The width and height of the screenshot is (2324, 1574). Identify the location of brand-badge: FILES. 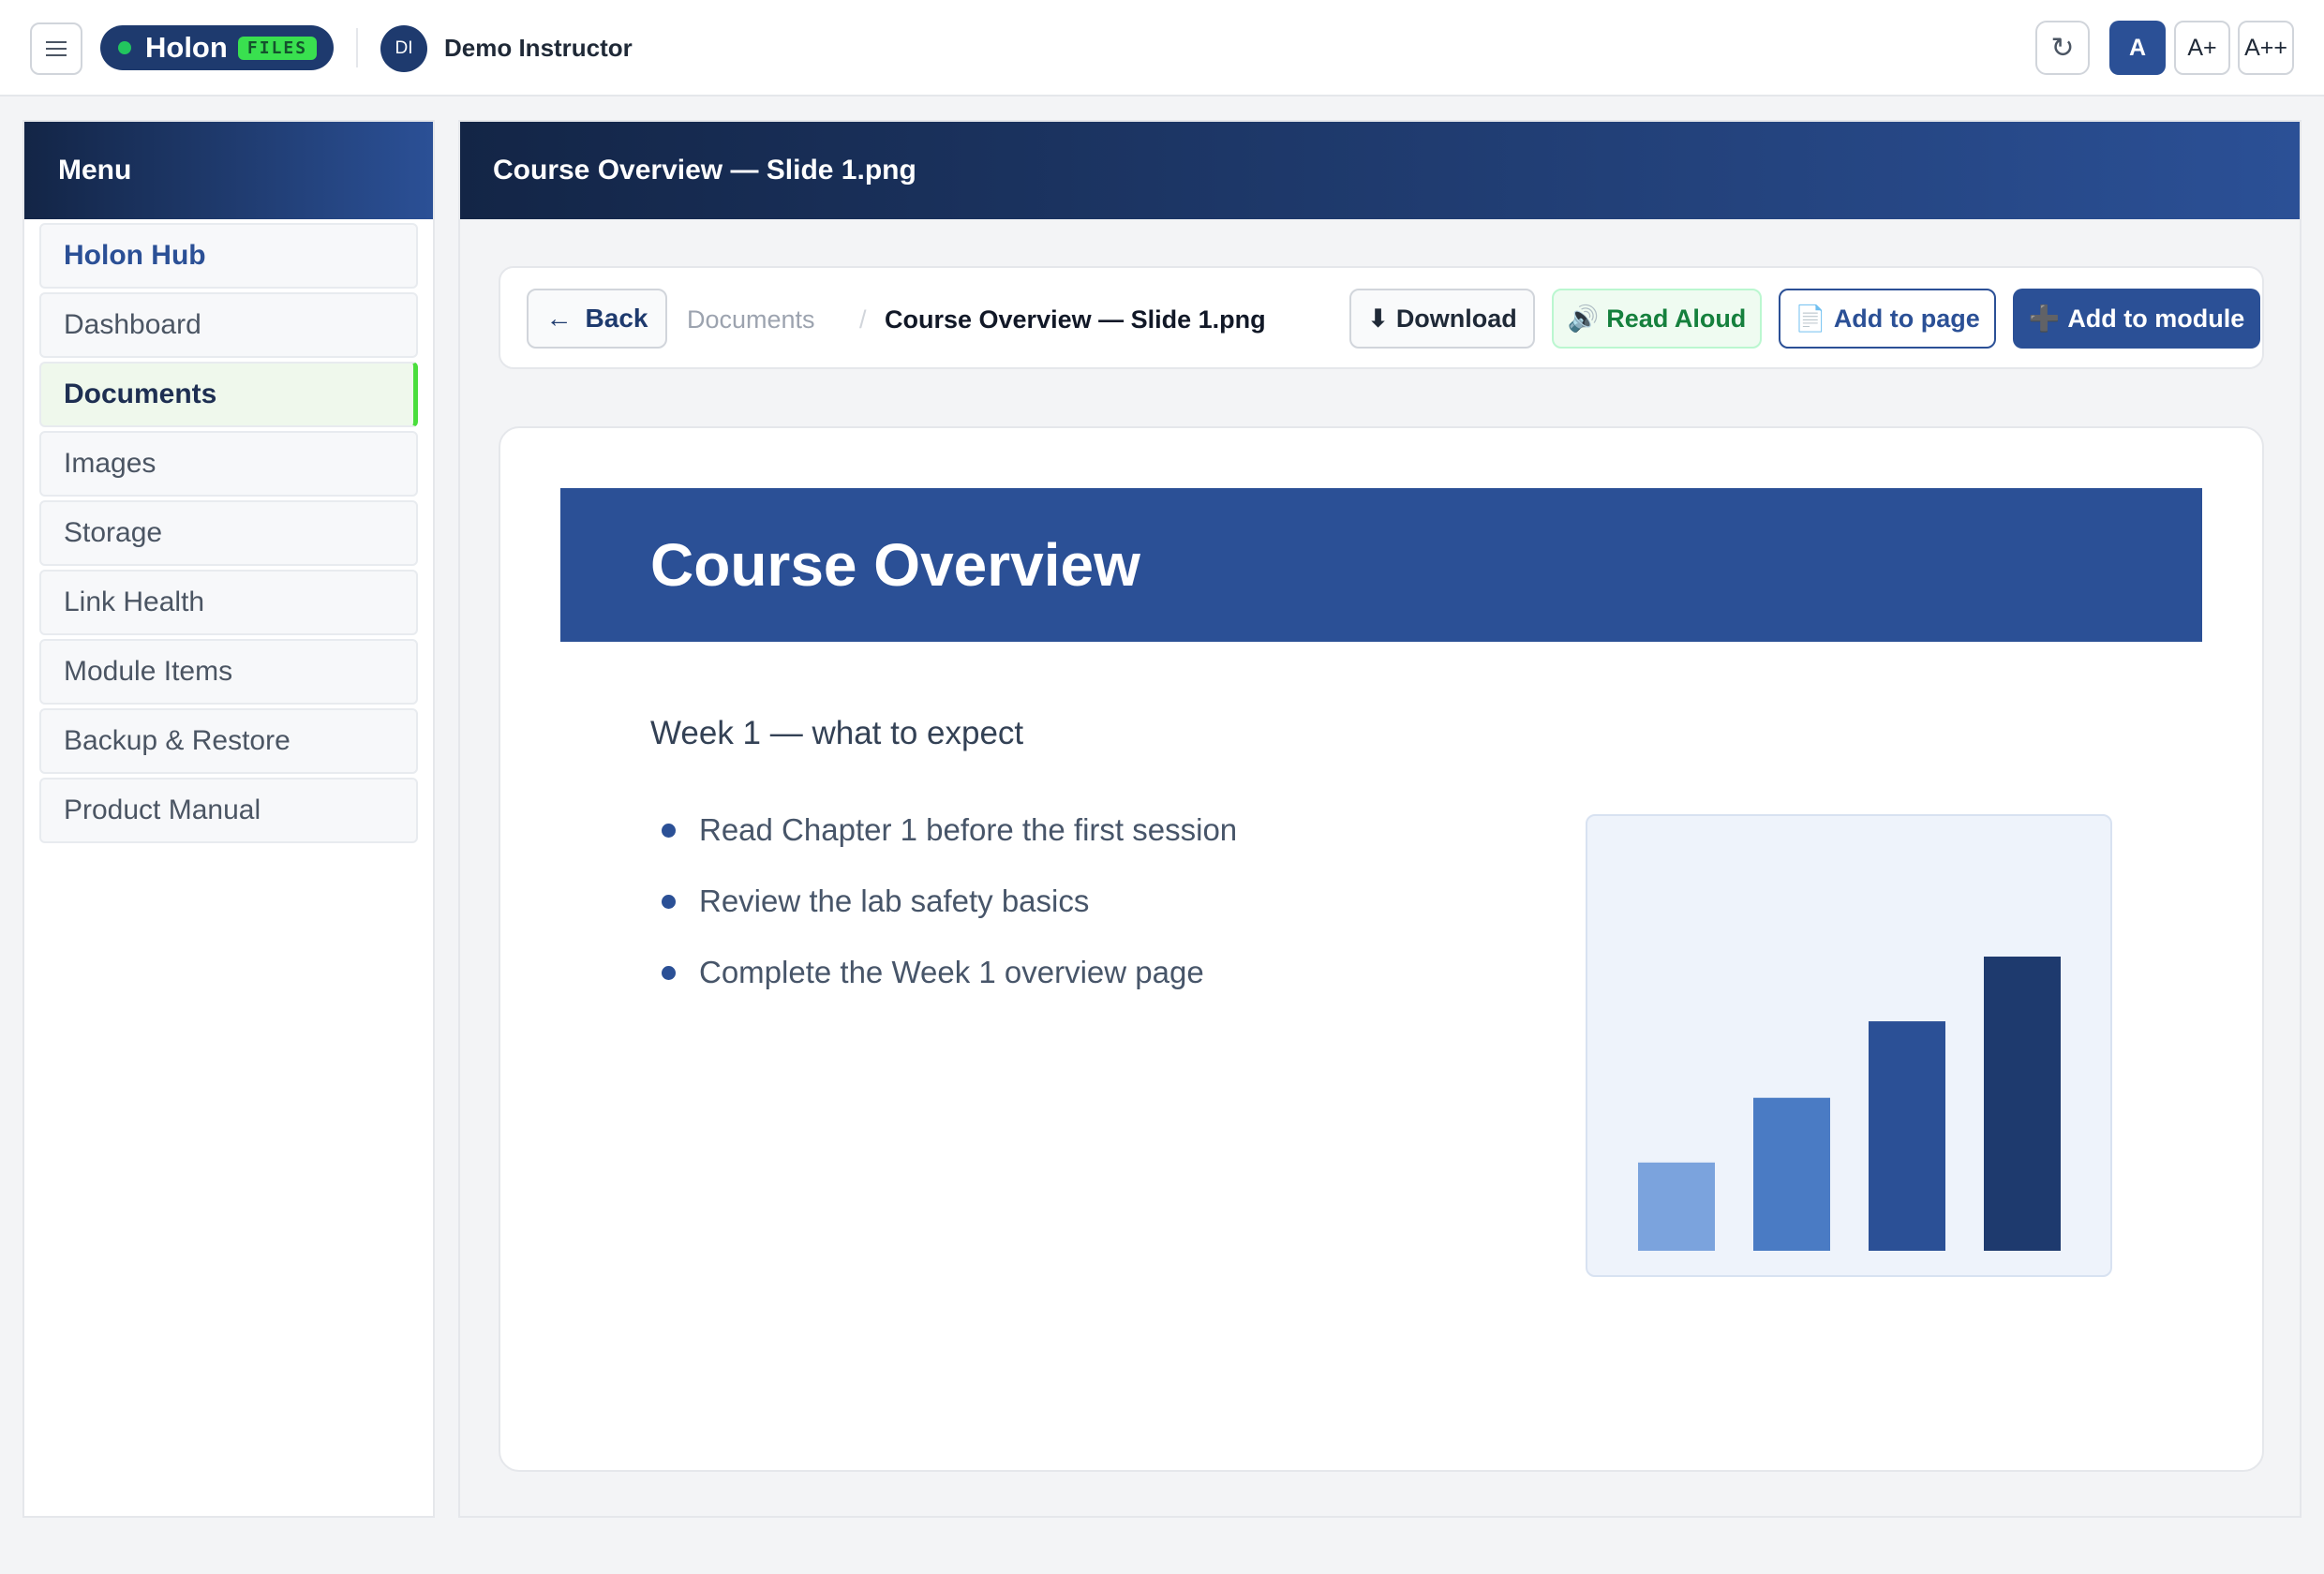
(277, 48).